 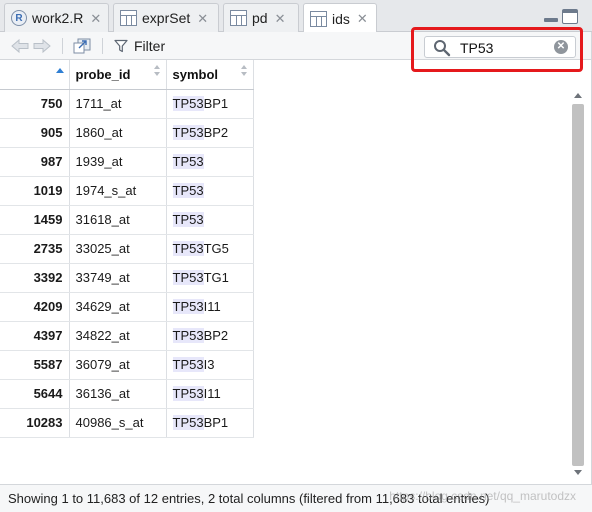 I want to click on scroll-down-icon, so click(x=578, y=472).